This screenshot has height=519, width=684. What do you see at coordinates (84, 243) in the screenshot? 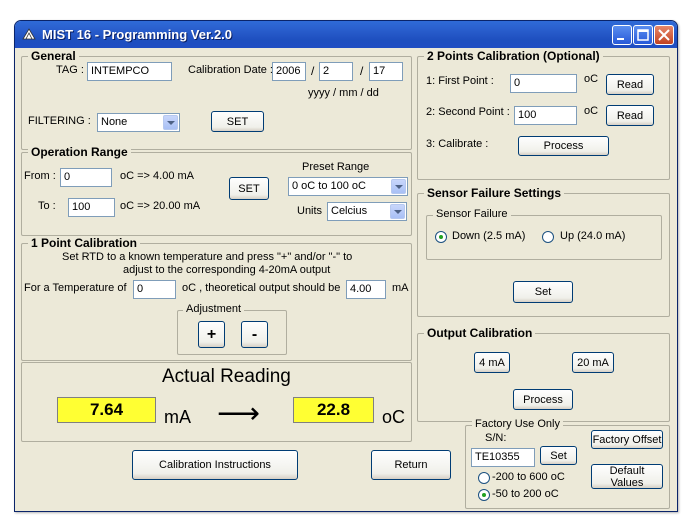
I see `one-point-calibration-legend: 1 Point Calibration` at bounding box center [84, 243].